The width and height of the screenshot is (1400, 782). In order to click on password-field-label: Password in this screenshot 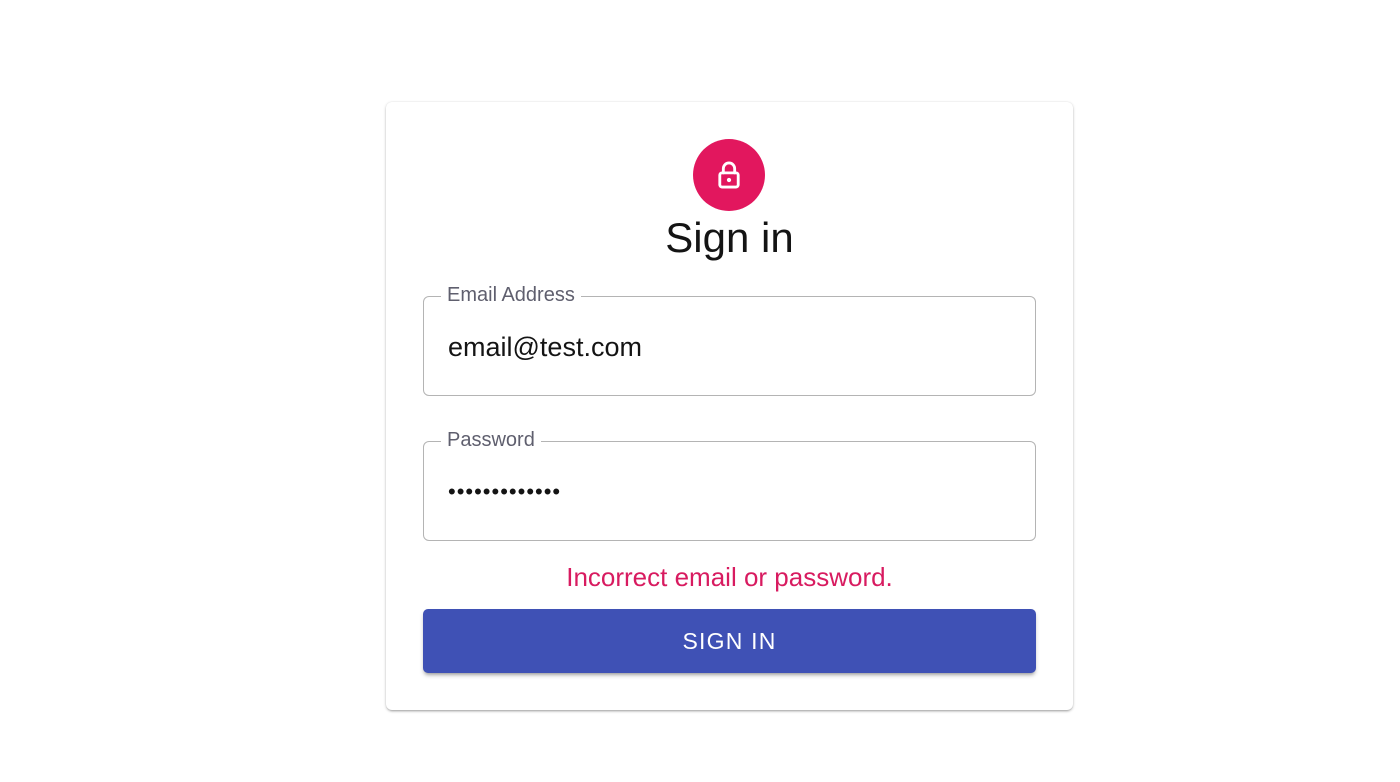, I will do `click(491, 440)`.